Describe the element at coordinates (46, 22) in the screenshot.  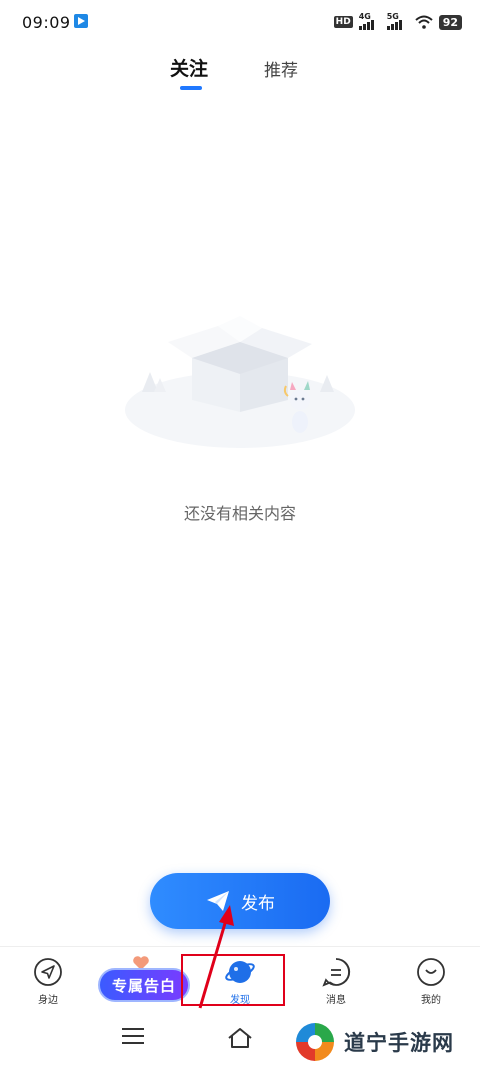
I see `status-time: 09:09` at that location.